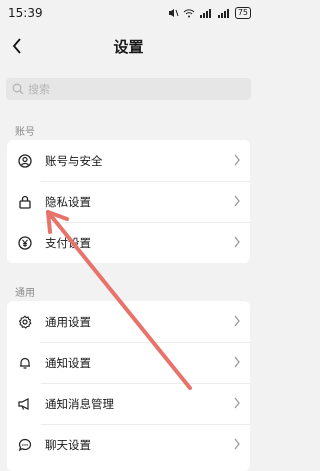 The image size is (320, 471). Describe the element at coordinates (68, 201) in the screenshot. I see `row-label: 隐私设置` at that location.